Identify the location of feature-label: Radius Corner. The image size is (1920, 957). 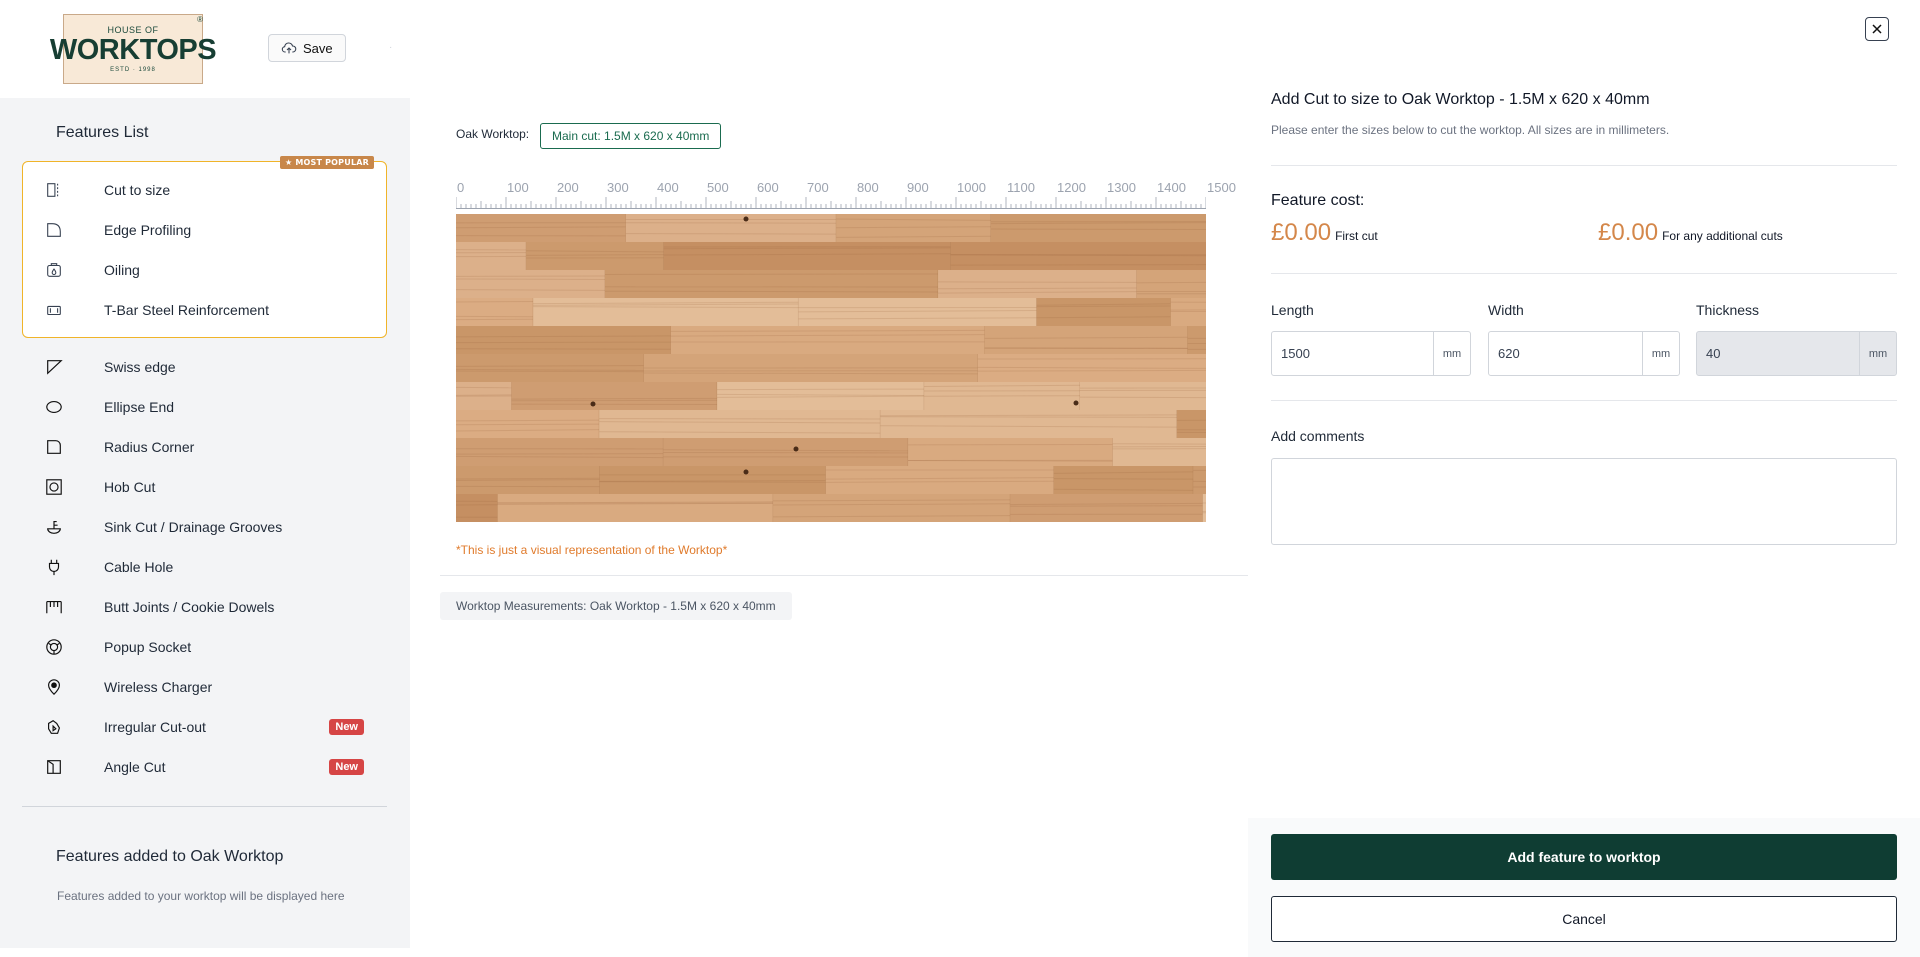
(149, 447).